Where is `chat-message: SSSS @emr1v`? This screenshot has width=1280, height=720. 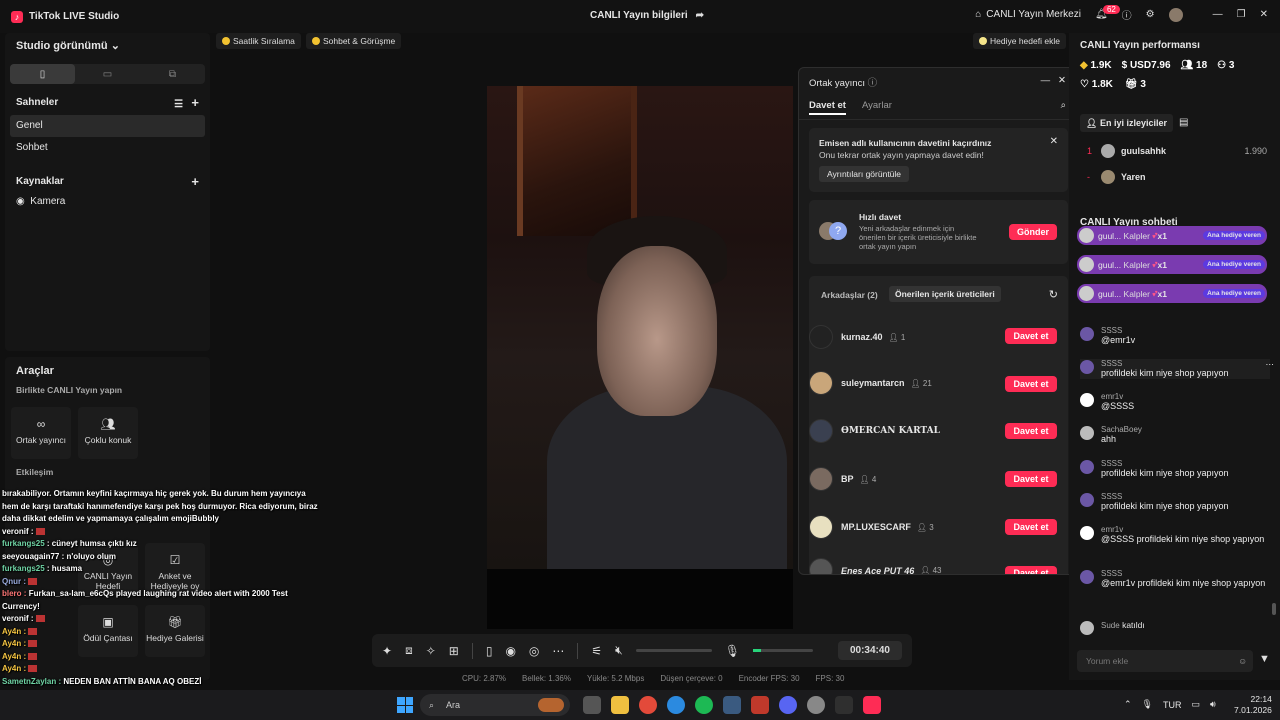
chat-message: SSSS @emr1v is located at coordinates (1175, 336).